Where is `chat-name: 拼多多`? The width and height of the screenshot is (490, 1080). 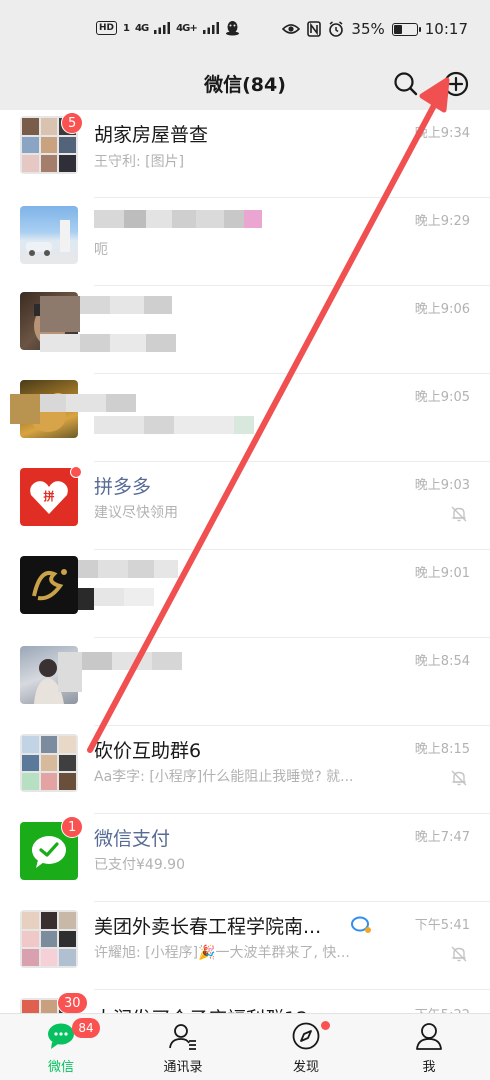 chat-name: 拼多多 is located at coordinates (123, 487).